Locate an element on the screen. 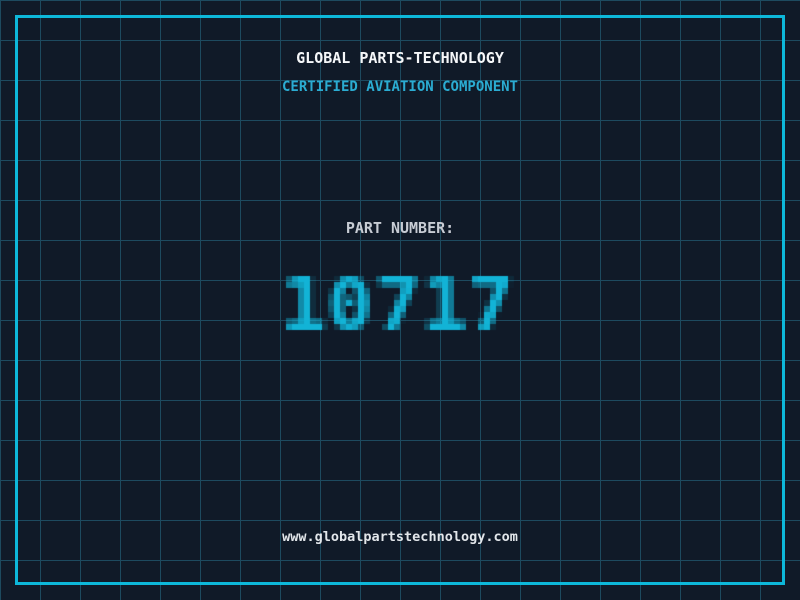  part-number-label: PART NUMBER: is located at coordinates (400, 228).